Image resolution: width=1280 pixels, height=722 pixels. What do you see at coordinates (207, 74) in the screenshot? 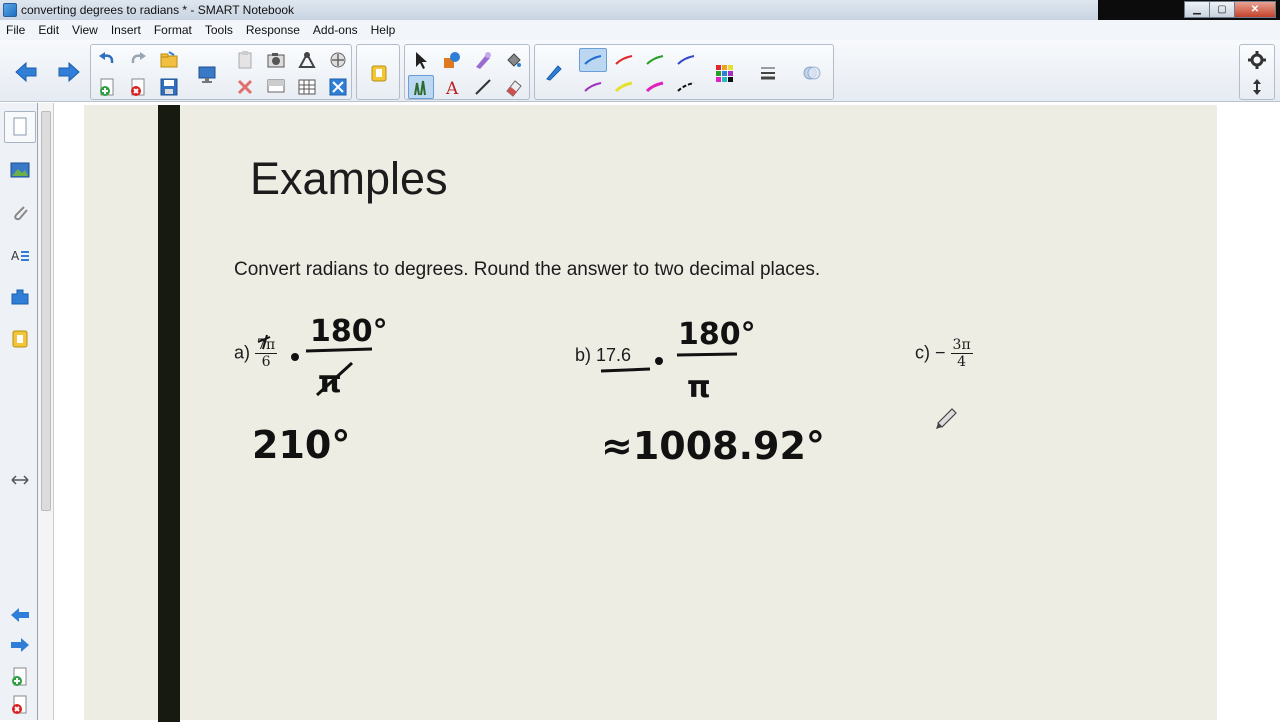
I see `display-icon` at bounding box center [207, 74].